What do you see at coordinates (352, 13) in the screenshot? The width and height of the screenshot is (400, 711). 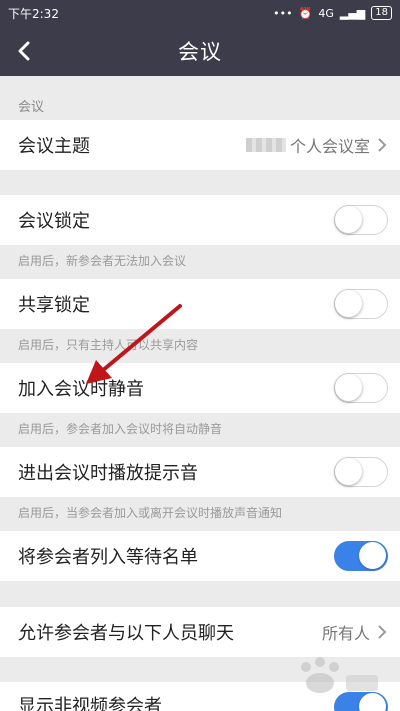 I see `signal-icon: ▂▄▆` at bounding box center [352, 13].